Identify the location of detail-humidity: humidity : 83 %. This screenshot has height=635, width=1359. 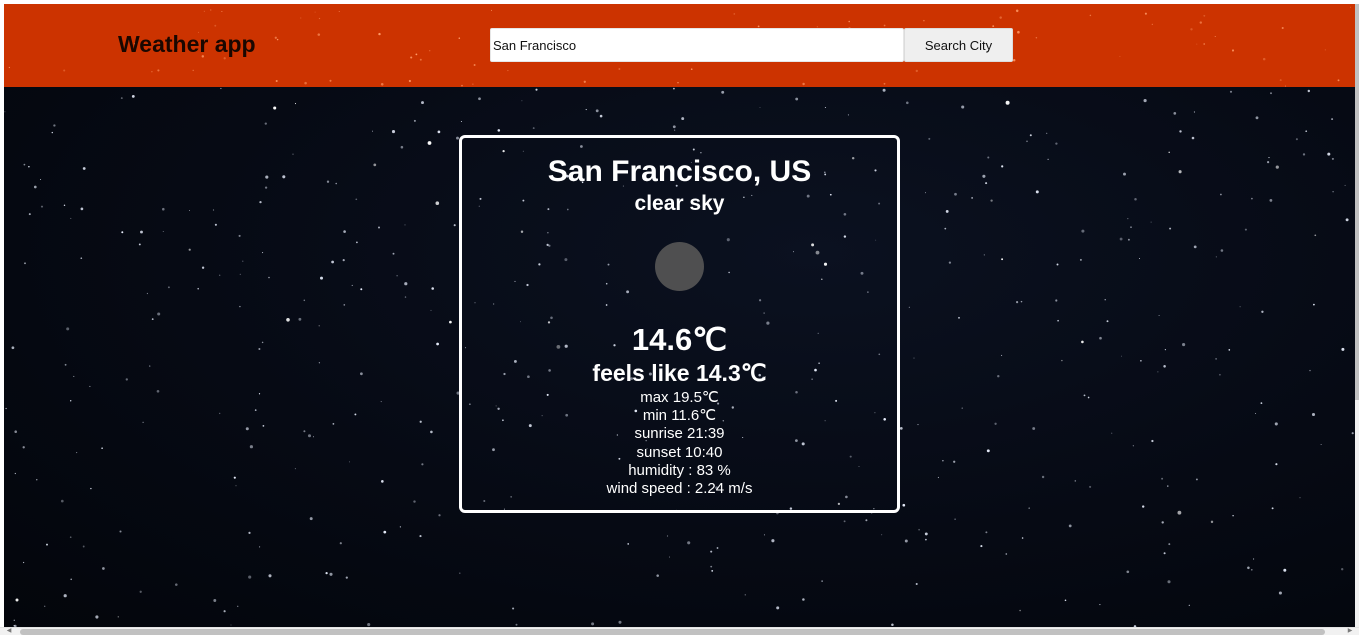
(679, 470).